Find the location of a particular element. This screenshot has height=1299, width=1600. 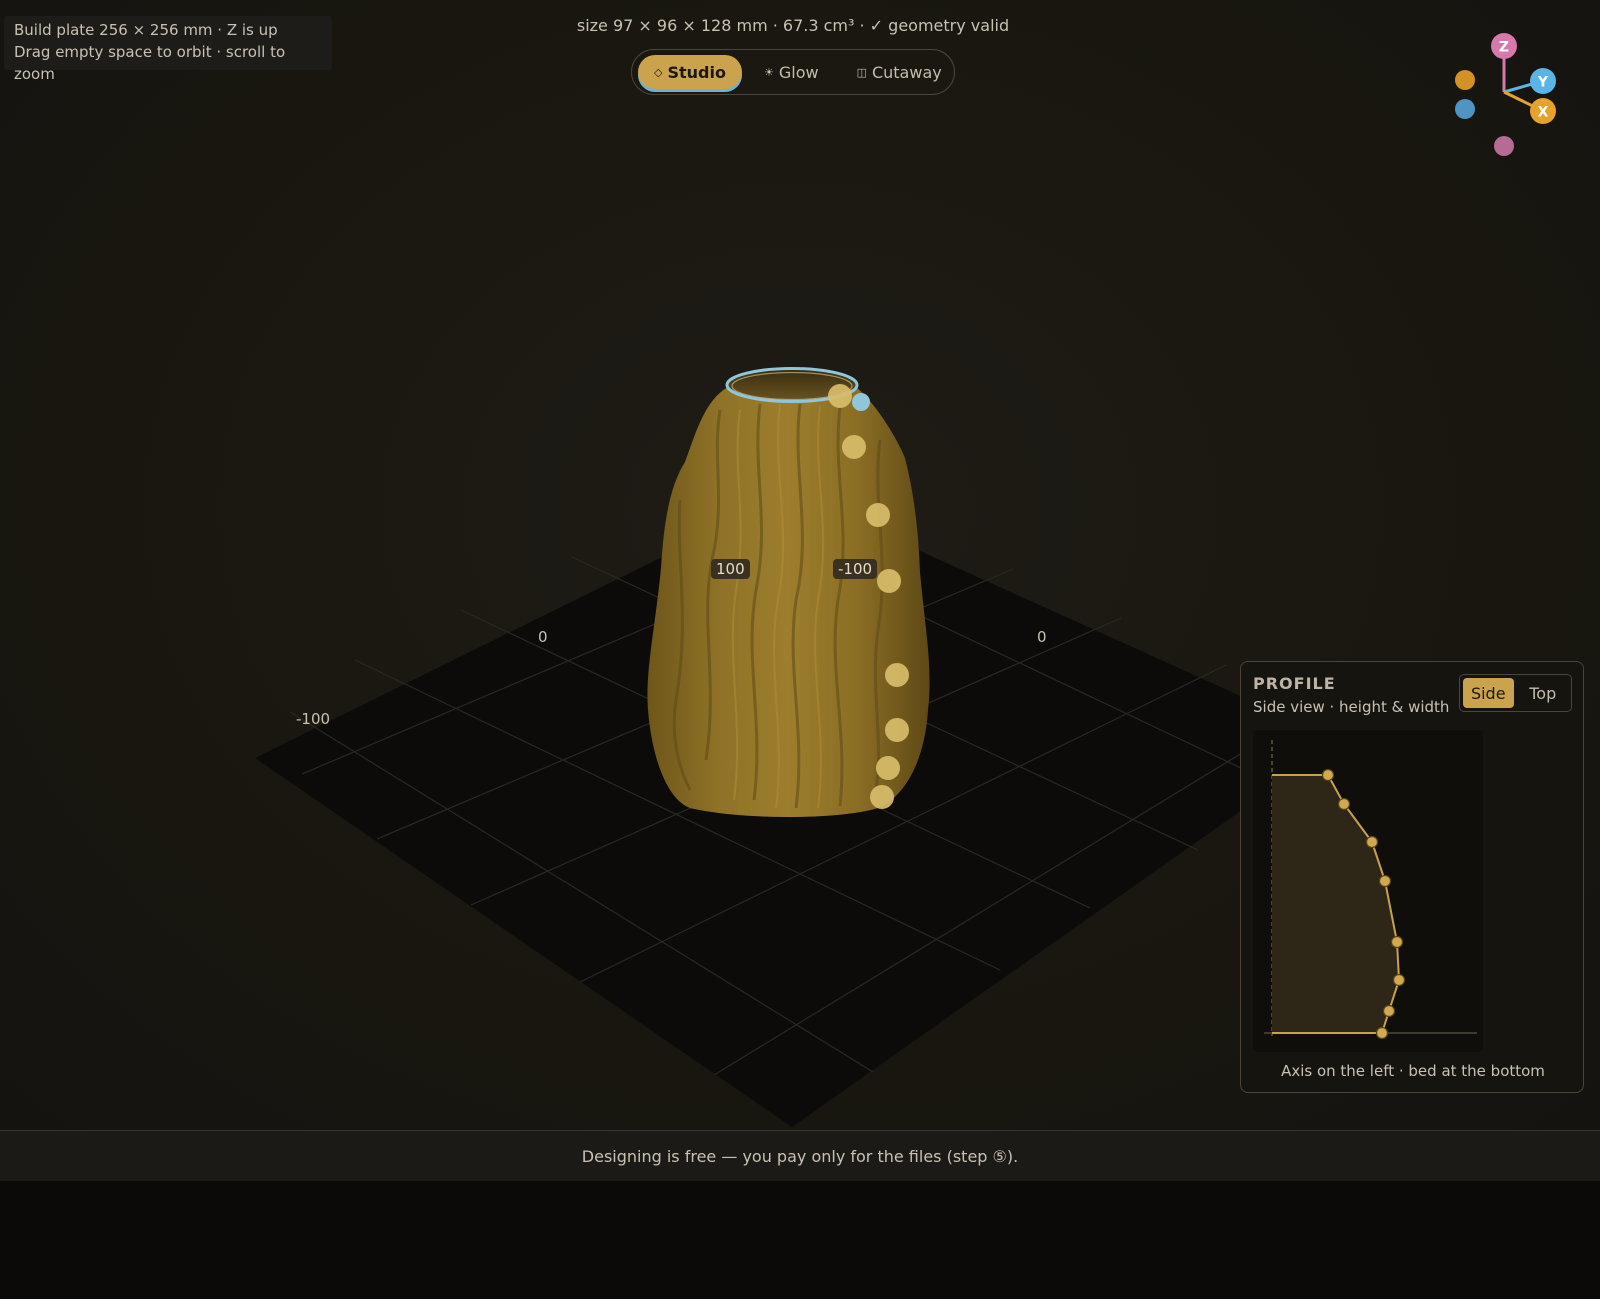

render-mode-bar: ◇ Studio ☀ Glow ◫ Cutaway is located at coordinates (793, 72).